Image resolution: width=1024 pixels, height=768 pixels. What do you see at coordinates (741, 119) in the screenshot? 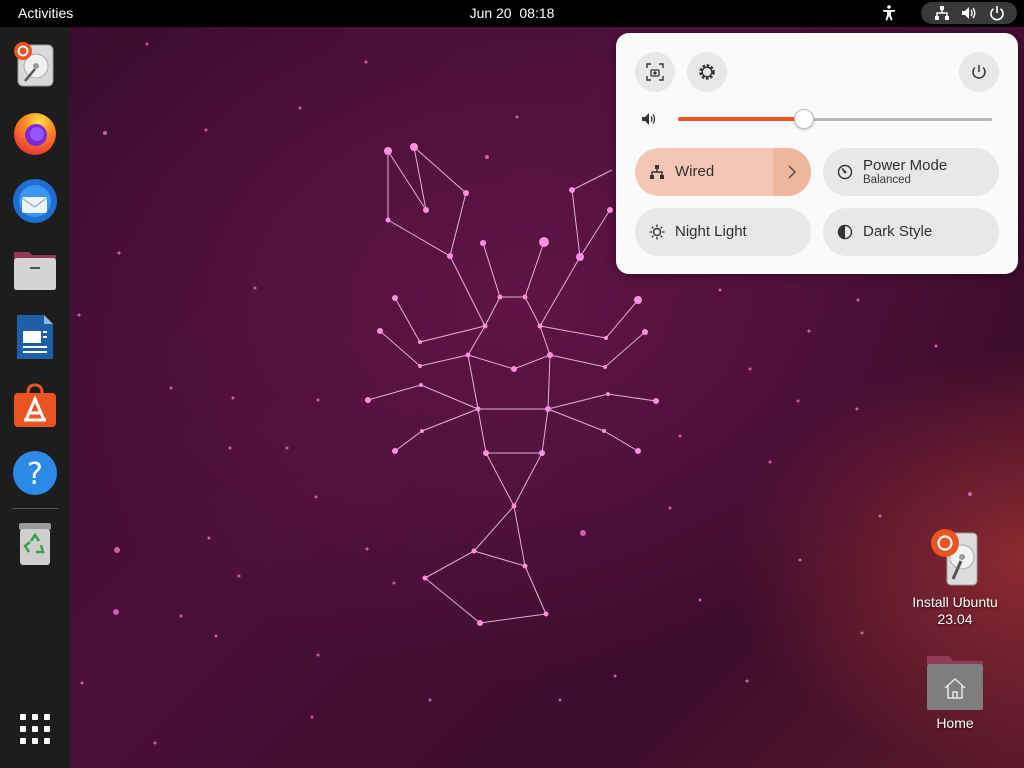
I see `volume-slider-fill` at bounding box center [741, 119].